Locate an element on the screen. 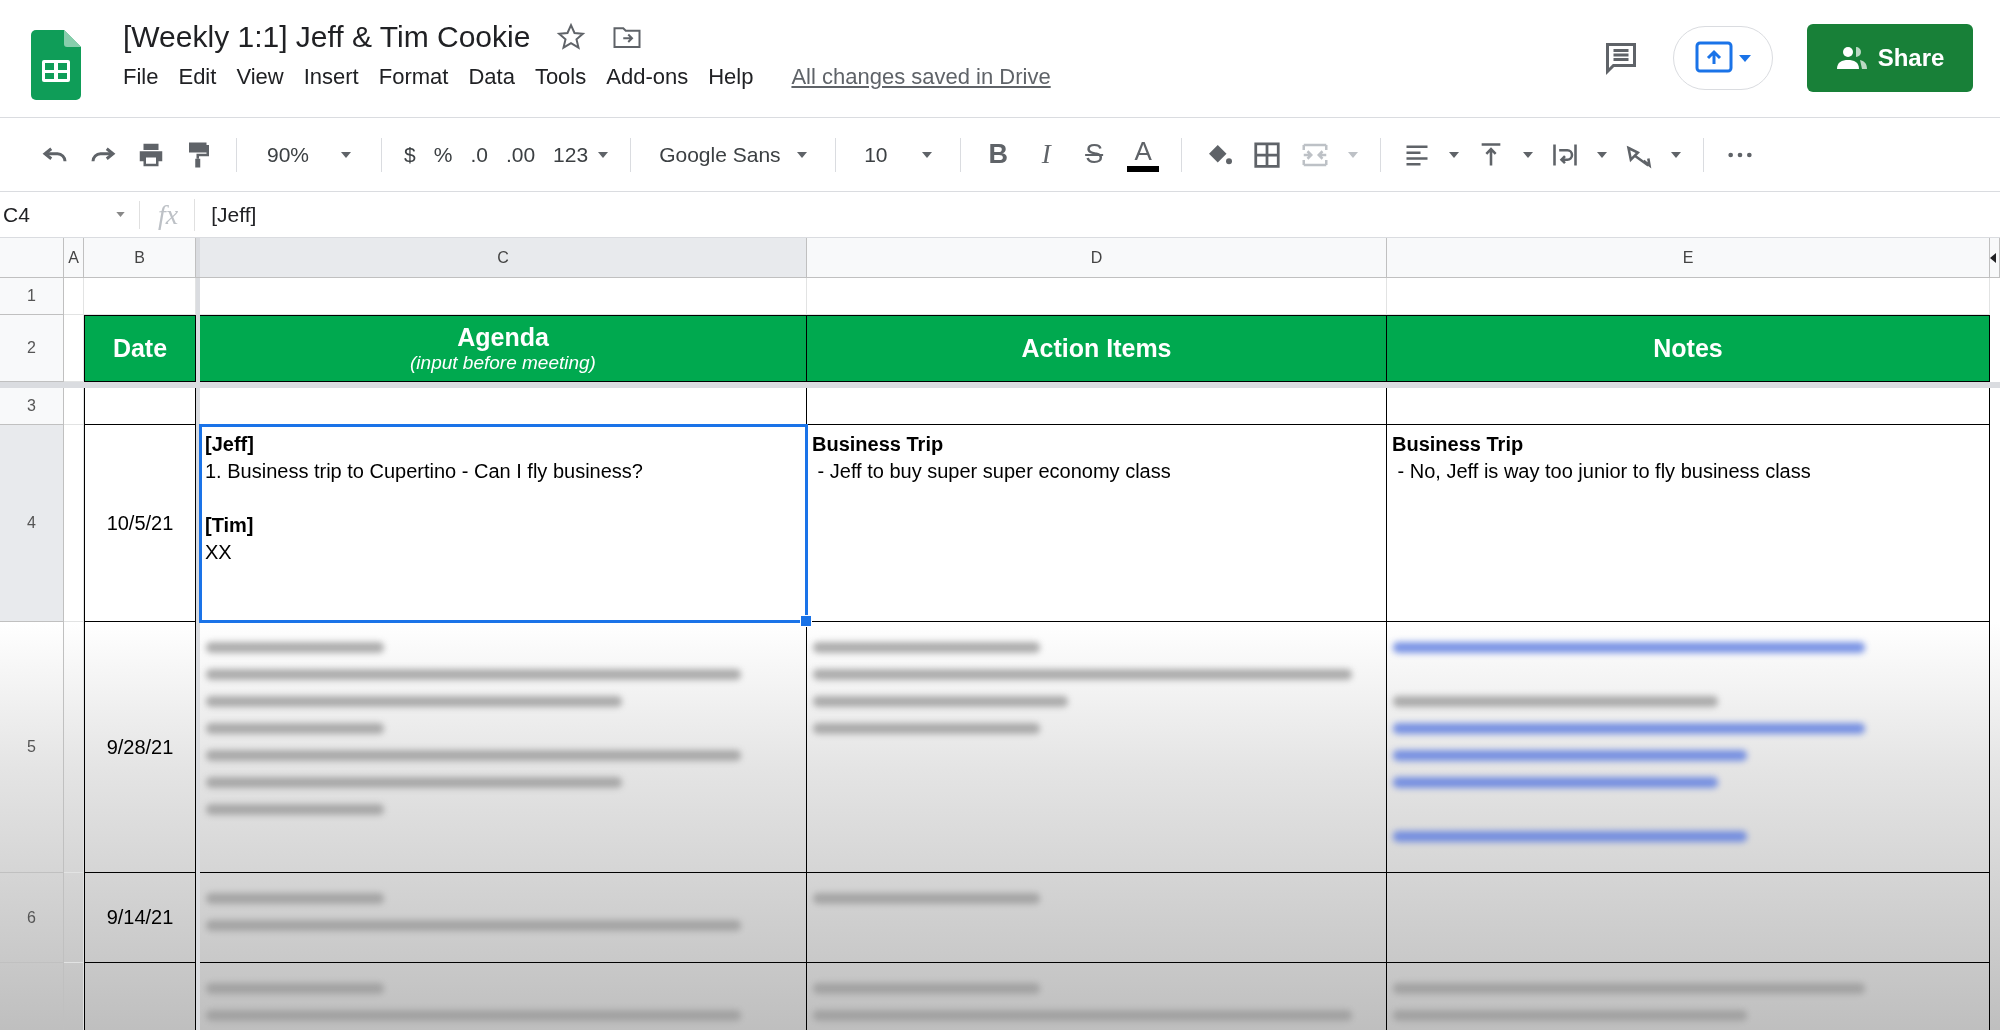 This screenshot has width=2000, height=1030. save-status-link: All changes saved in Drive is located at coordinates (921, 77).